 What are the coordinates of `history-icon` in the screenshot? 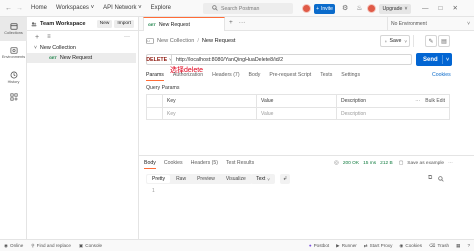 It's located at (13, 74).